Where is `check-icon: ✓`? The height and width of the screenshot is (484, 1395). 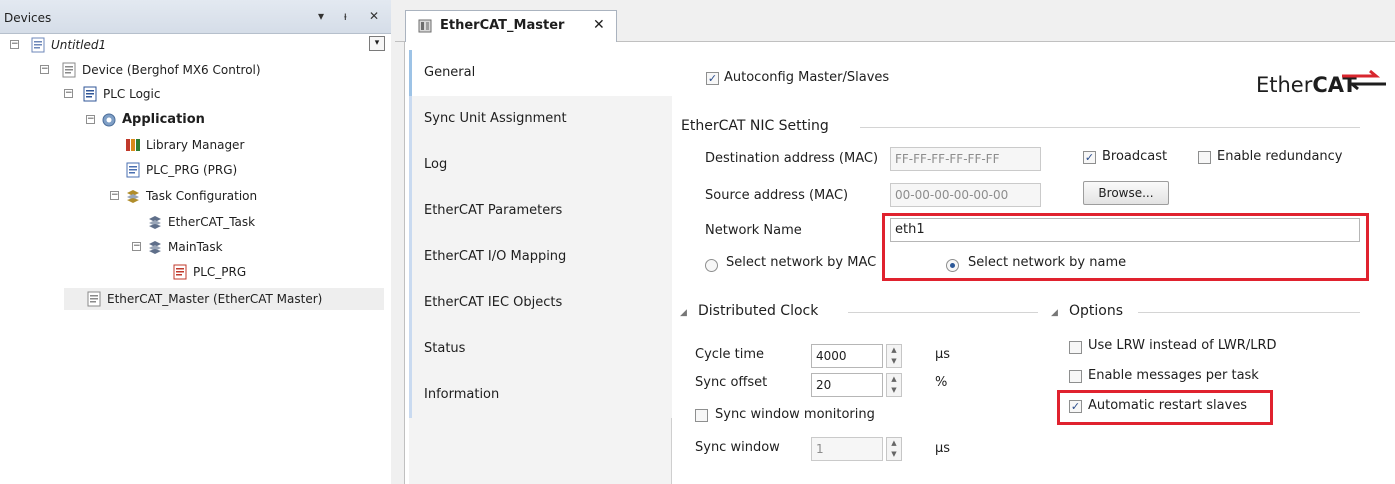 check-icon: ✓ is located at coordinates (1089, 157).